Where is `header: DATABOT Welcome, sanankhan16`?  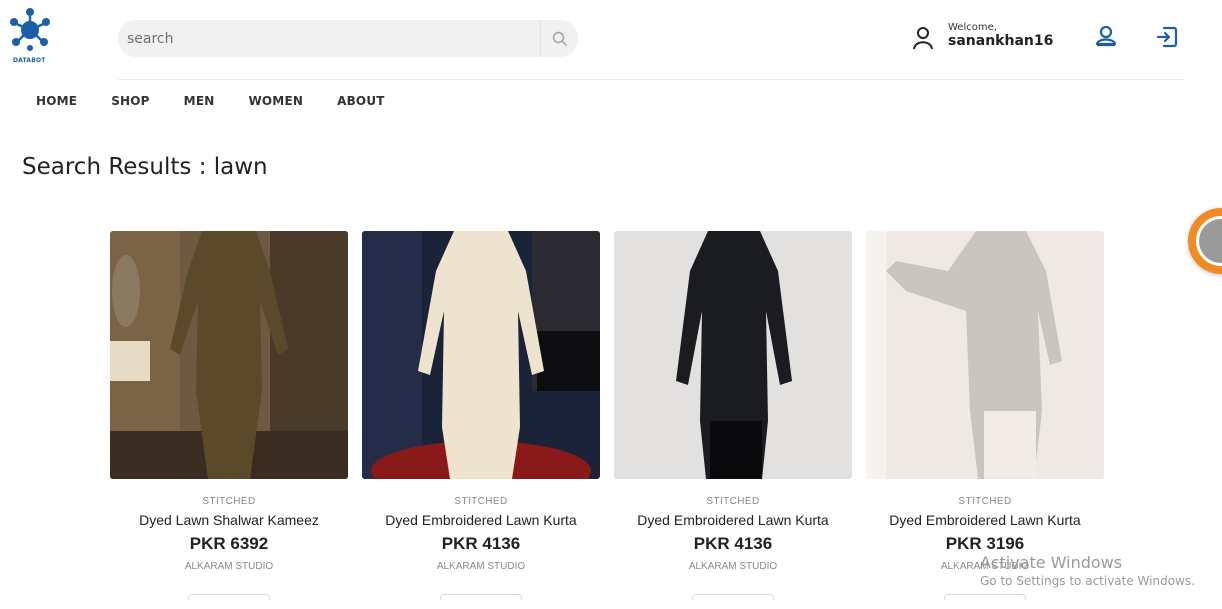 header: DATABOT Welcome, sanankhan16 is located at coordinates (611, 40).